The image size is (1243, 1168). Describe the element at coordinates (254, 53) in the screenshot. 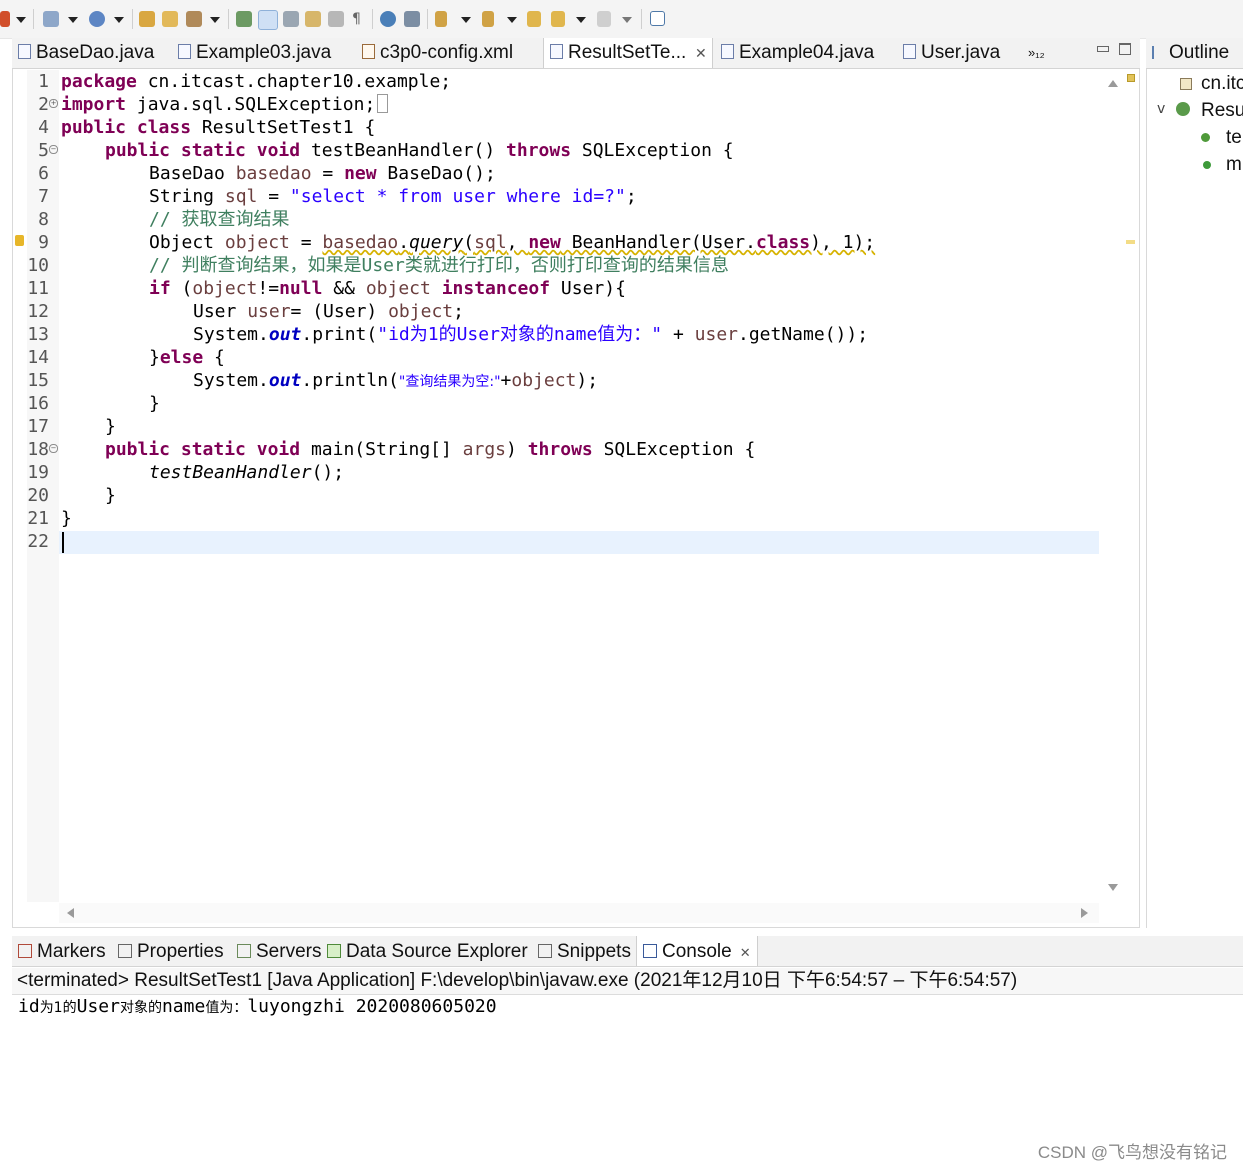

I see `tab-example03-java: Example03.java` at that location.